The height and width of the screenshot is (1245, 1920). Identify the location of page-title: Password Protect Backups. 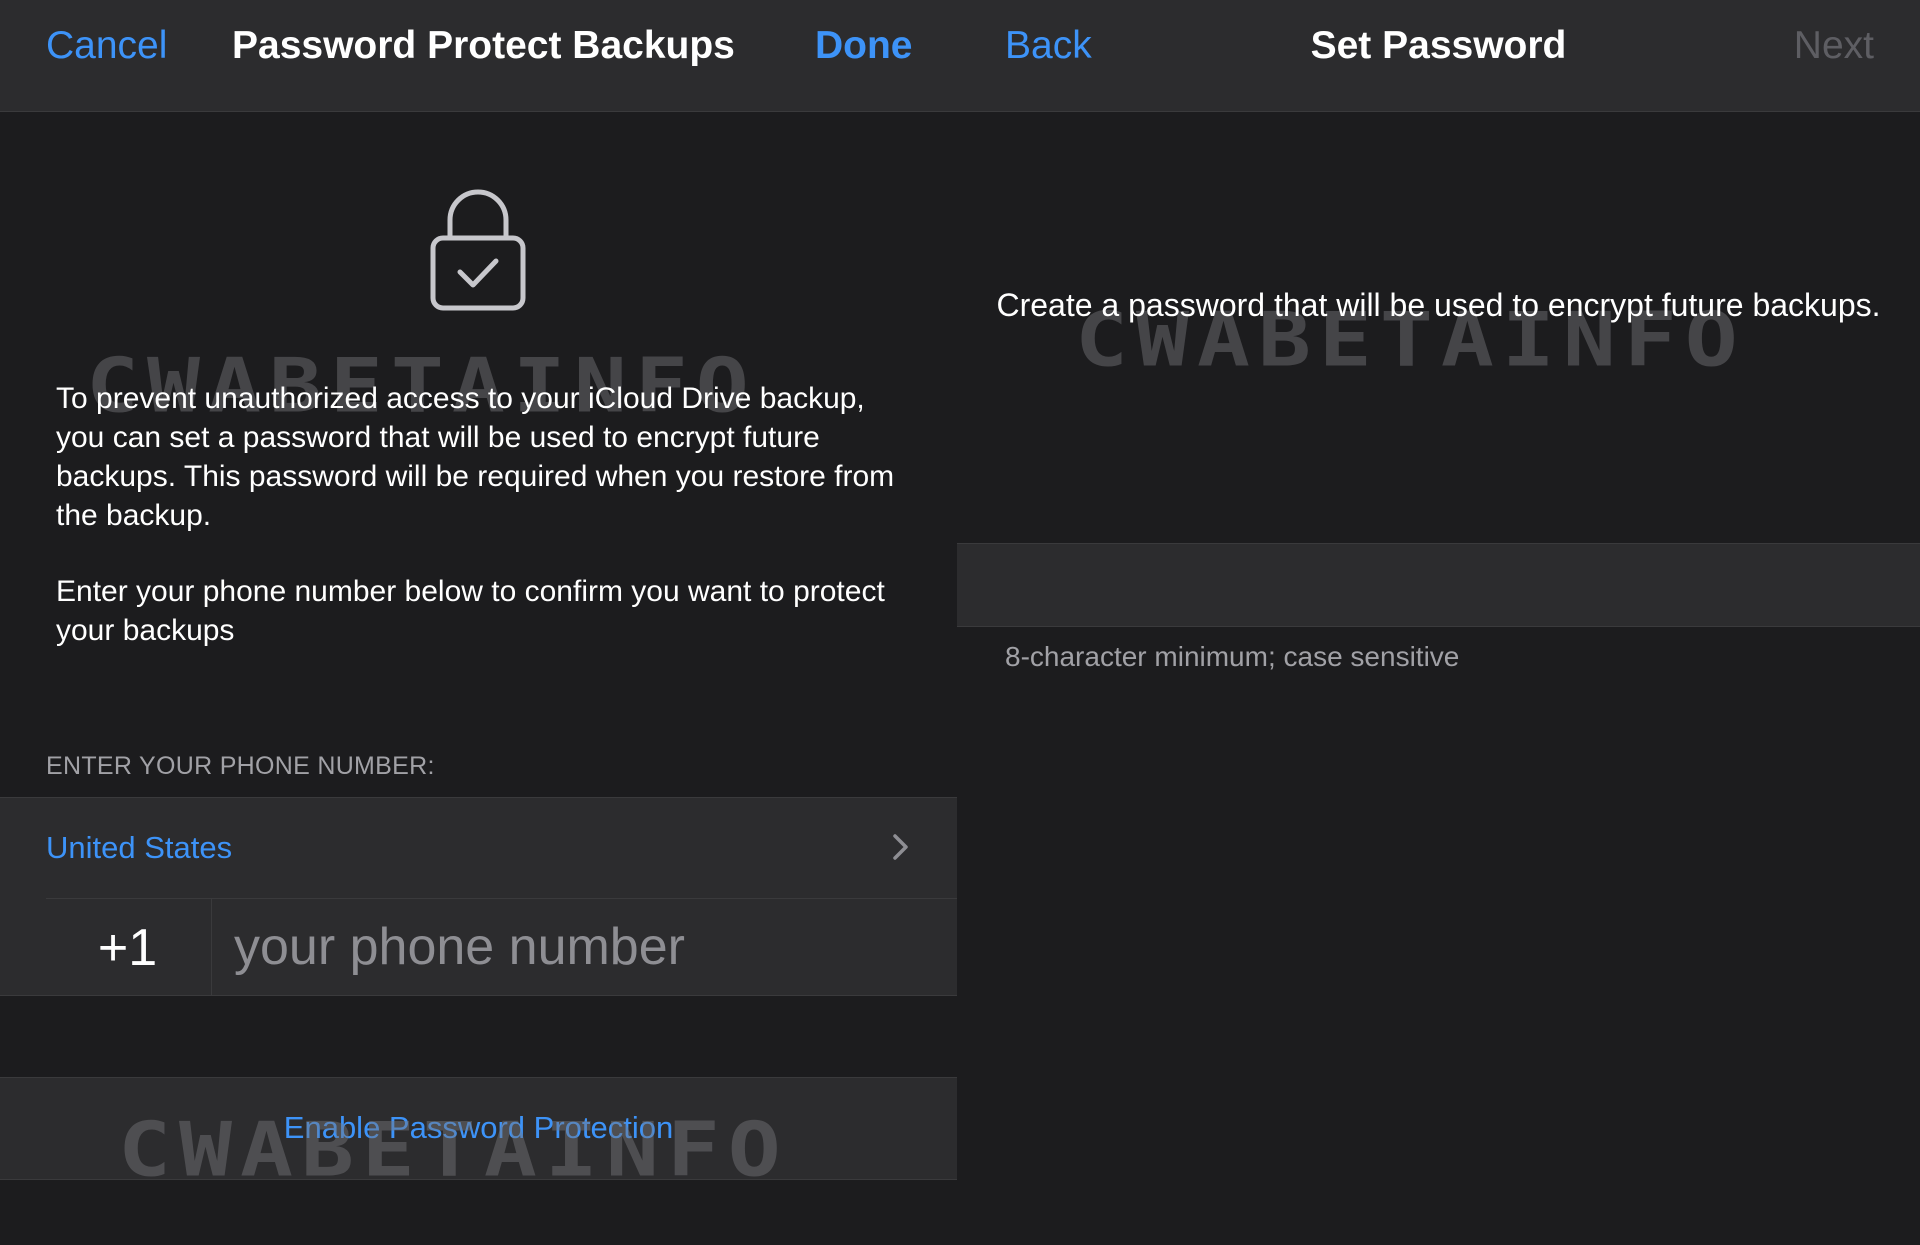
(483, 45).